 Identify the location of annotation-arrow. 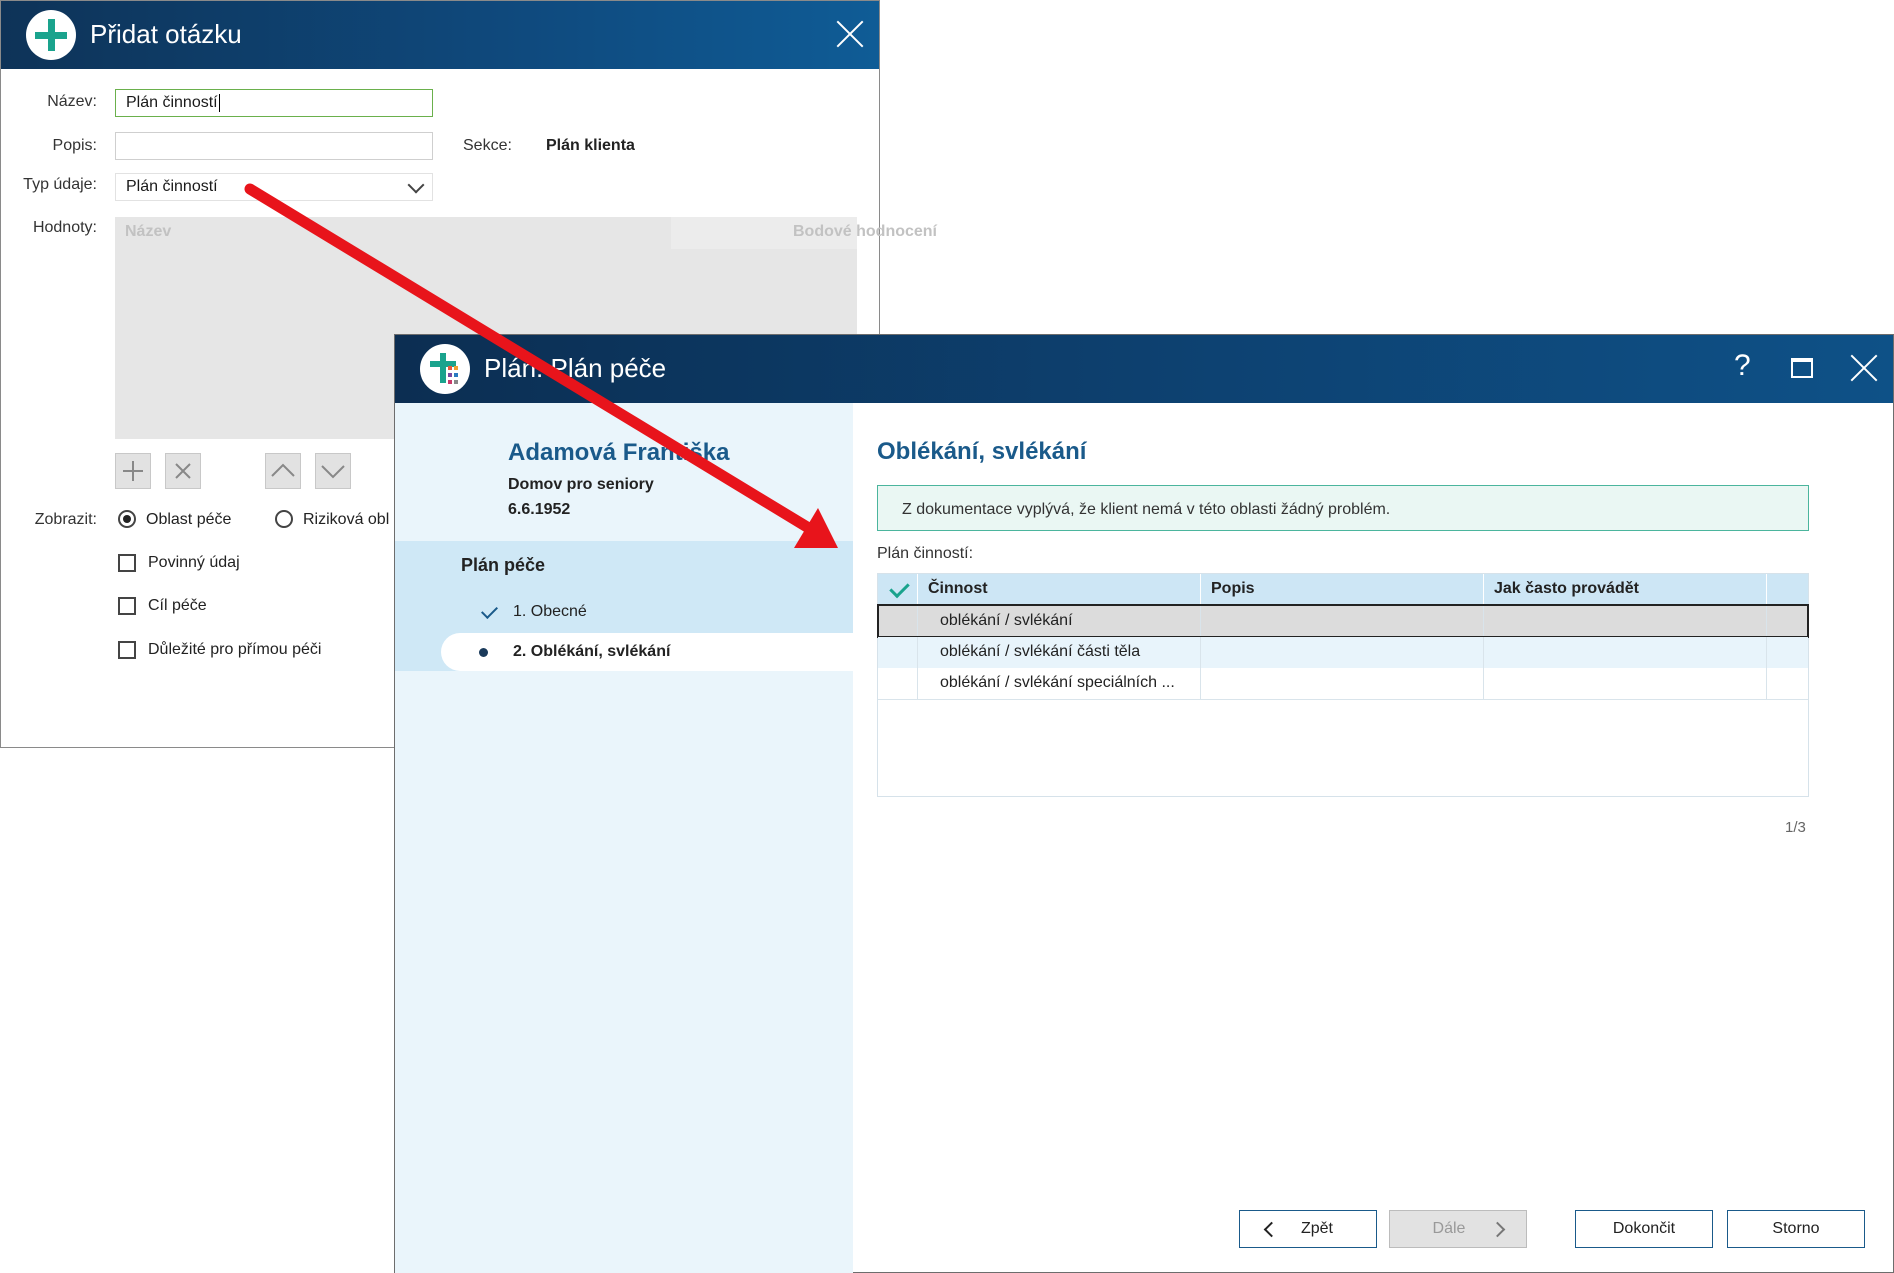
(541, 365).